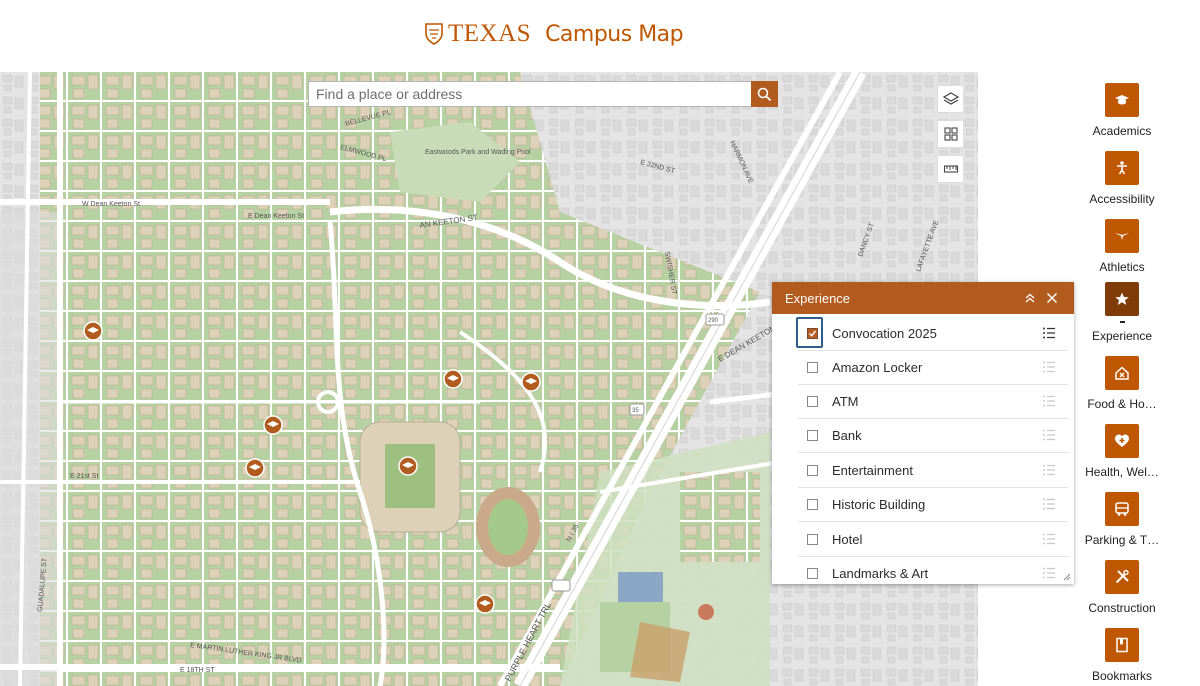 This screenshot has width=1200, height=686. I want to click on category-label: Bookmarks, so click(1122, 676).